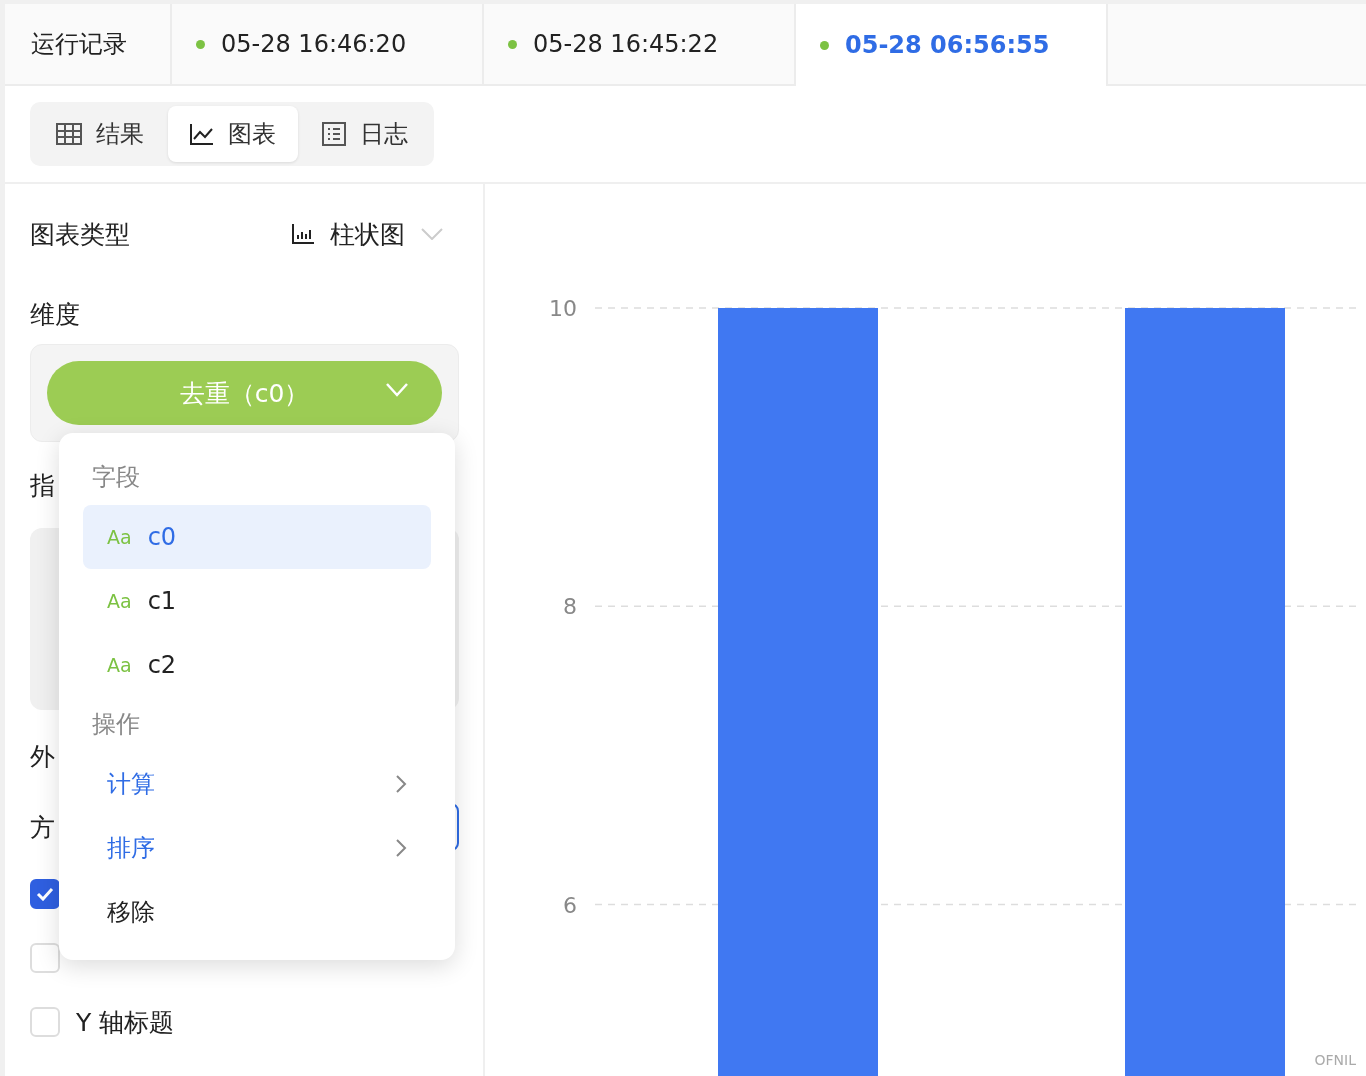  Describe the element at coordinates (116, 477) in the screenshot. I see `menu-section-title: 字段` at that location.